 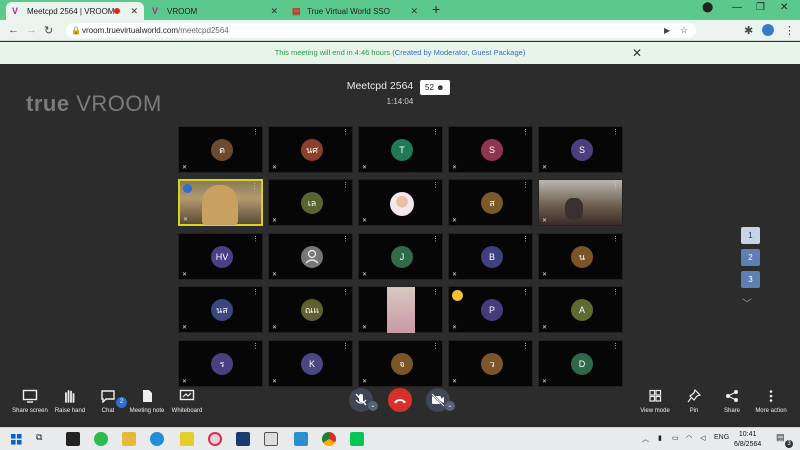 I want to click on camera-options-chevron-icon: ⌄, so click(x=450, y=406).